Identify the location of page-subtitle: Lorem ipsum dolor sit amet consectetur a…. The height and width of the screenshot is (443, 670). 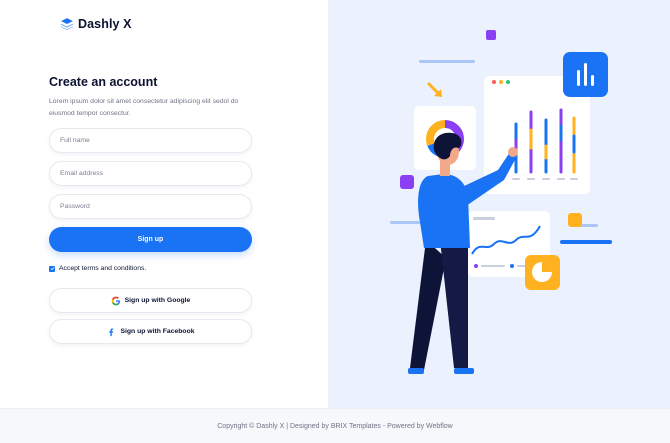
(144, 107).